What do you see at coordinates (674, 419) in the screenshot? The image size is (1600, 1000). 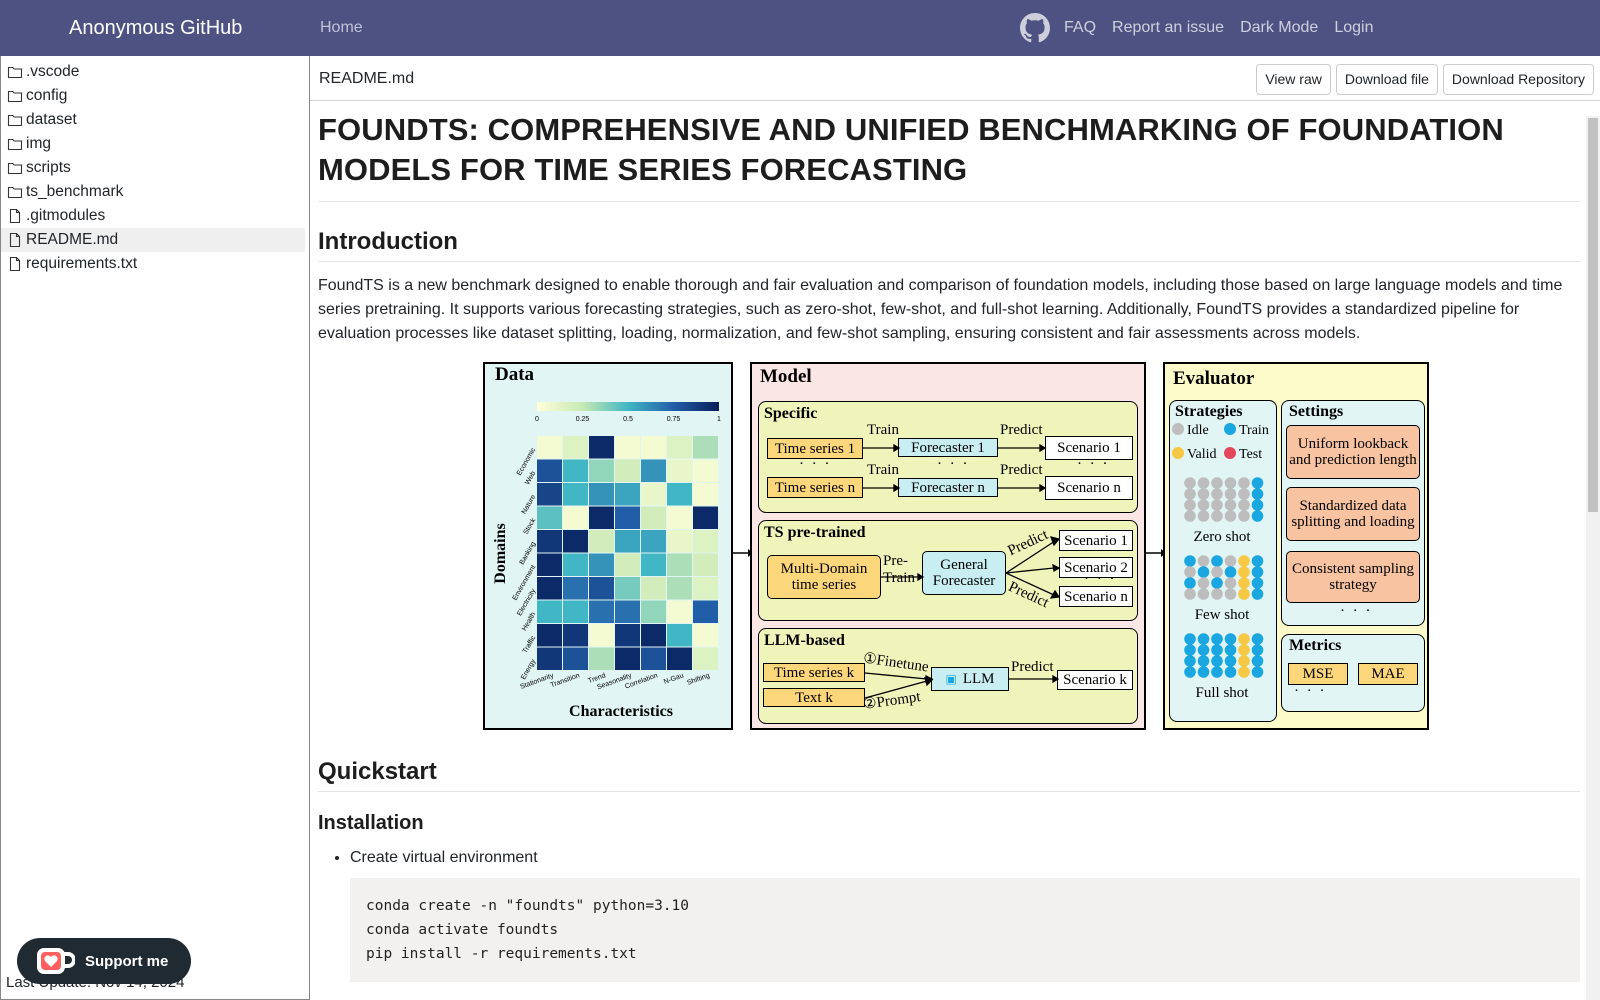 I see `colorbar-tick-label: 0.75` at bounding box center [674, 419].